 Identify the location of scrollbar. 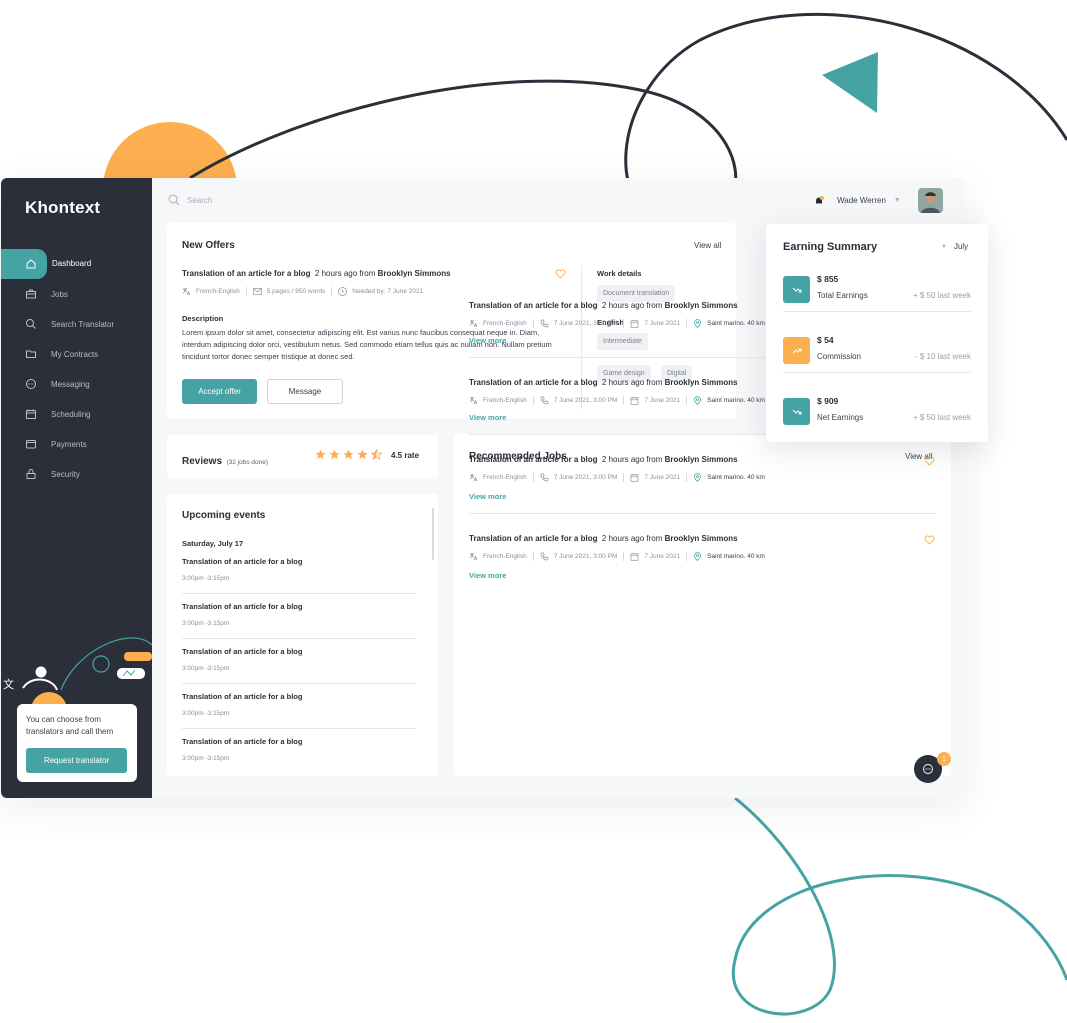
(433, 534).